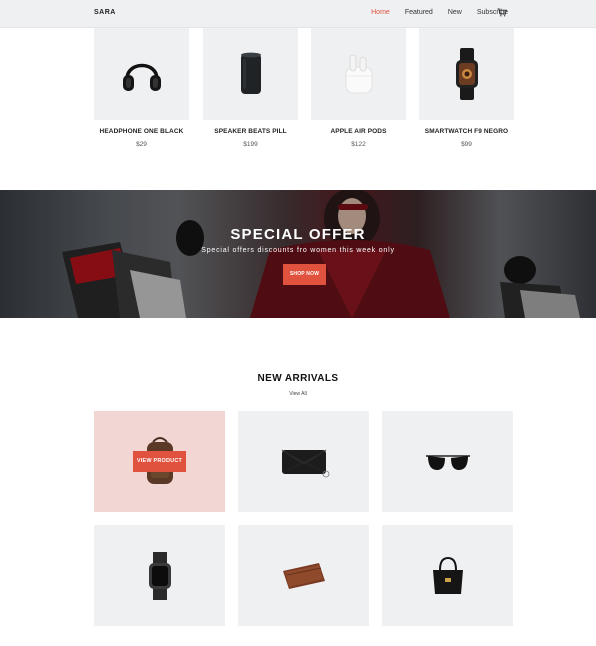 This screenshot has height=646, width=596. I want to click on product-name: SMARTWATCH F9 NEGRO, so click(466, 131).